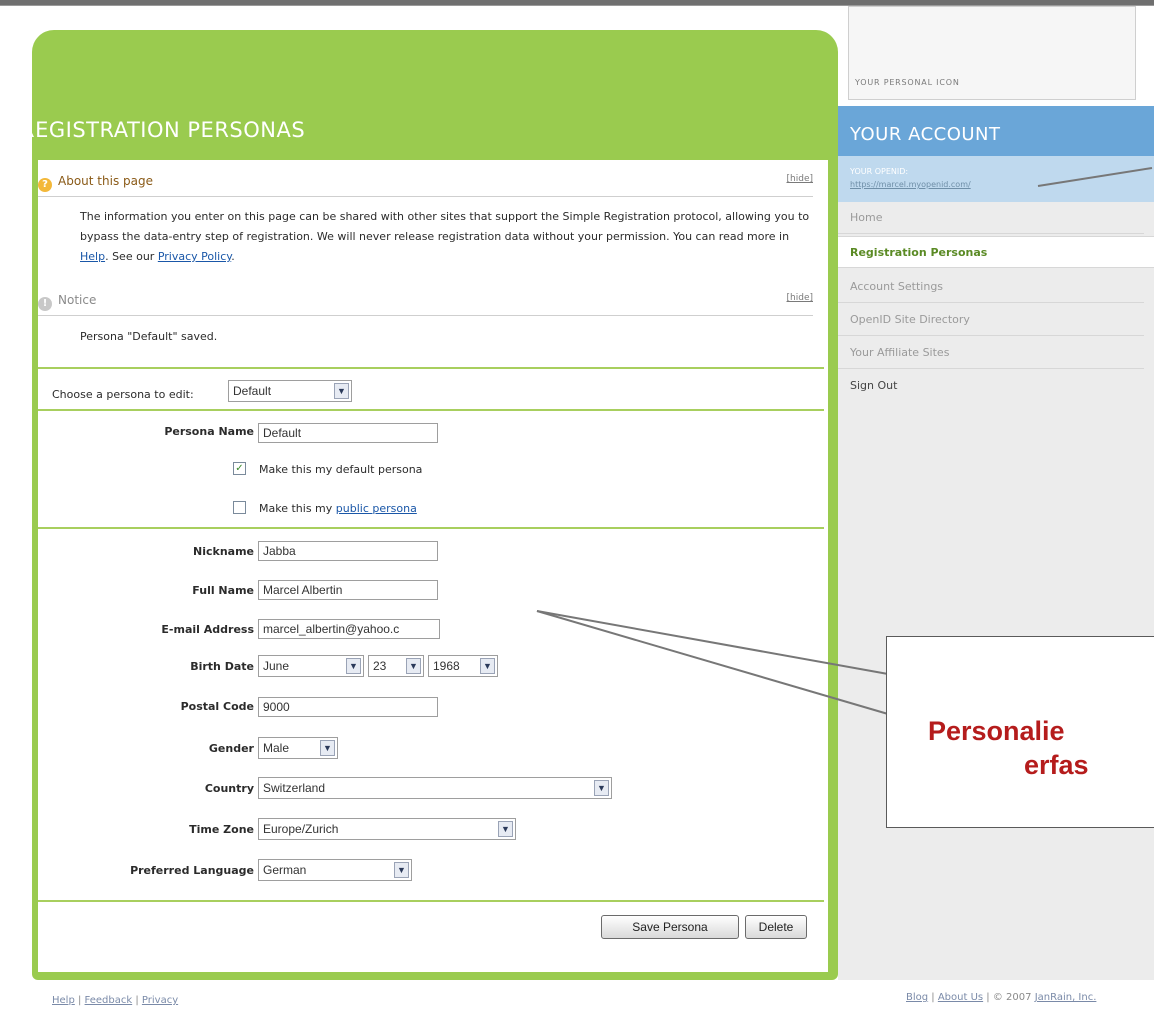  Describe the element at coordinates (192, 870) in the screenshot. I see `language-label: Preferred Language` at that location.